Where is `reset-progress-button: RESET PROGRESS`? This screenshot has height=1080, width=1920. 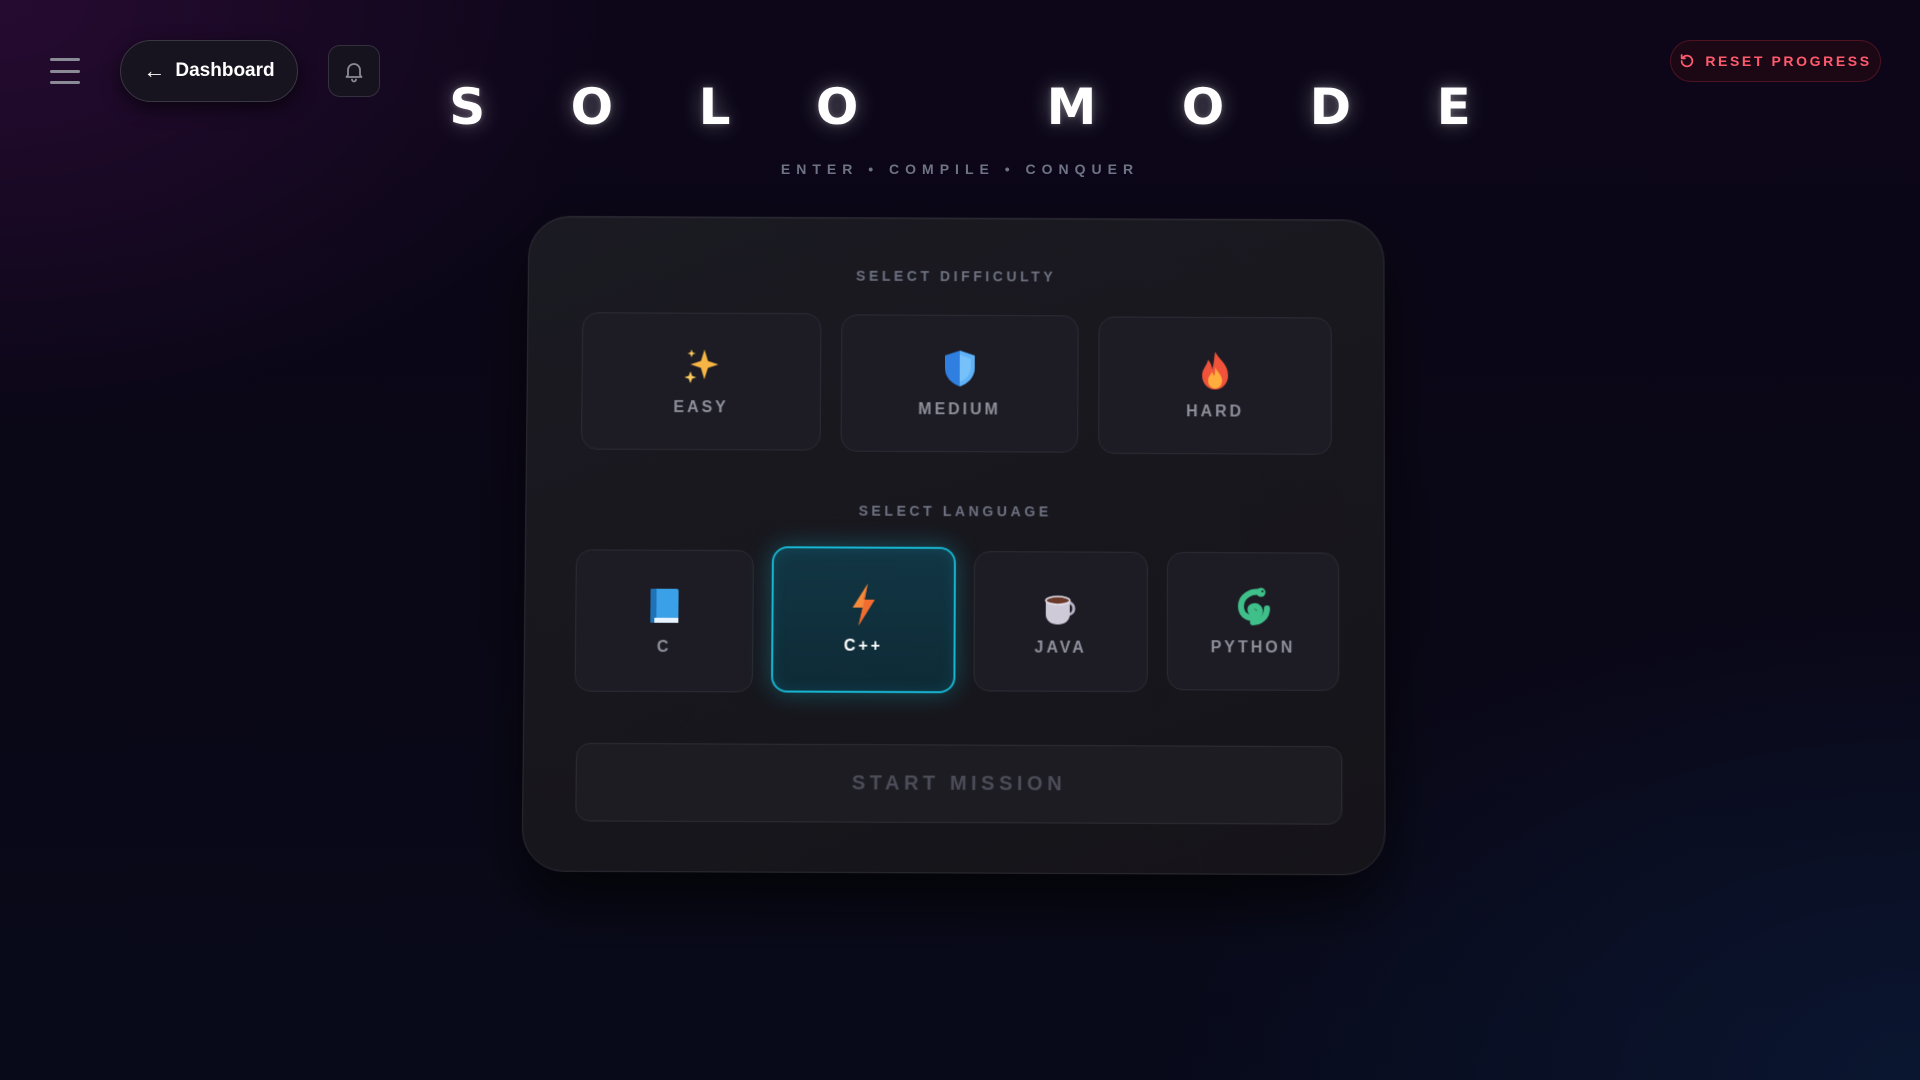
reset-progress-button: RESET PROGRESS is located at coordinates (1775, 61).